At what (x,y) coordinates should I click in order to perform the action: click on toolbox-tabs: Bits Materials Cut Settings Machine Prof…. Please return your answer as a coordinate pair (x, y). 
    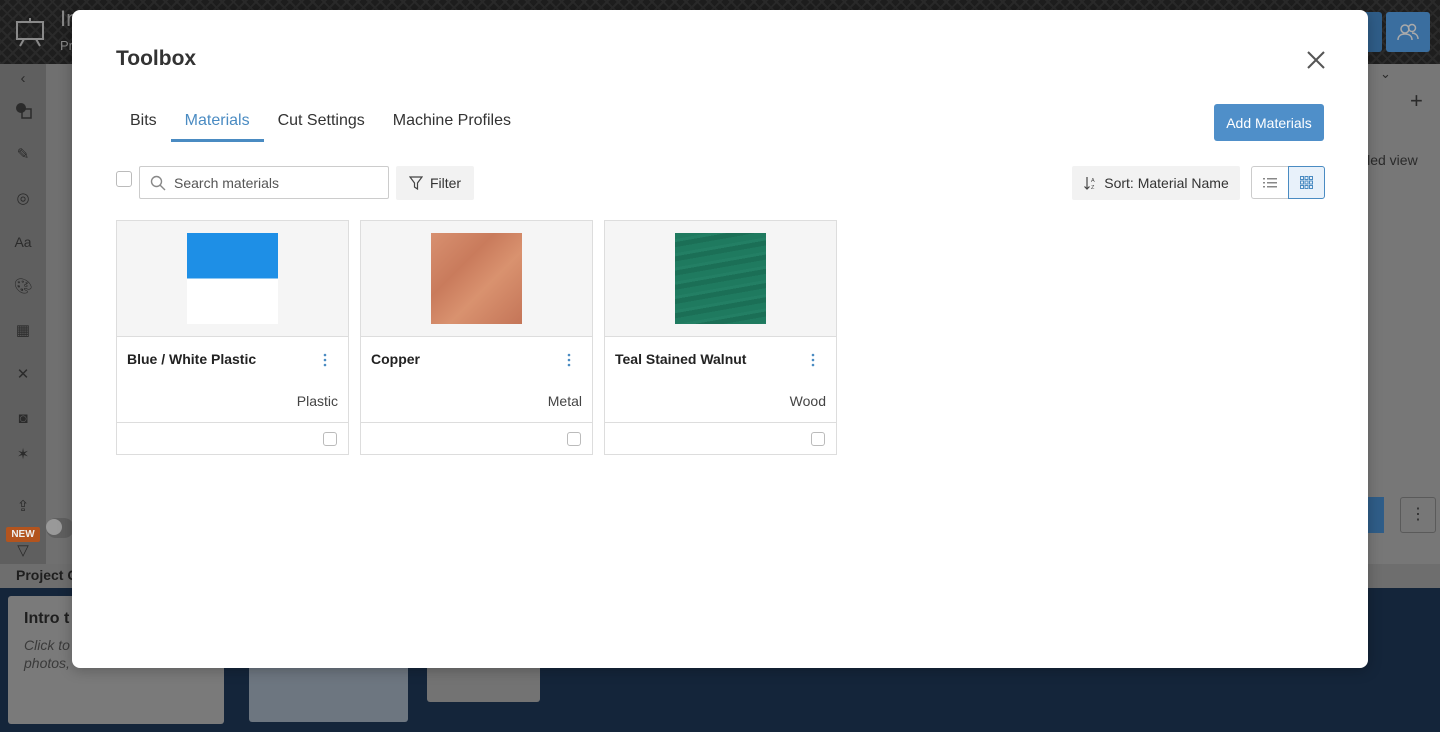
    Looking at the image, I should click on (320, 124).